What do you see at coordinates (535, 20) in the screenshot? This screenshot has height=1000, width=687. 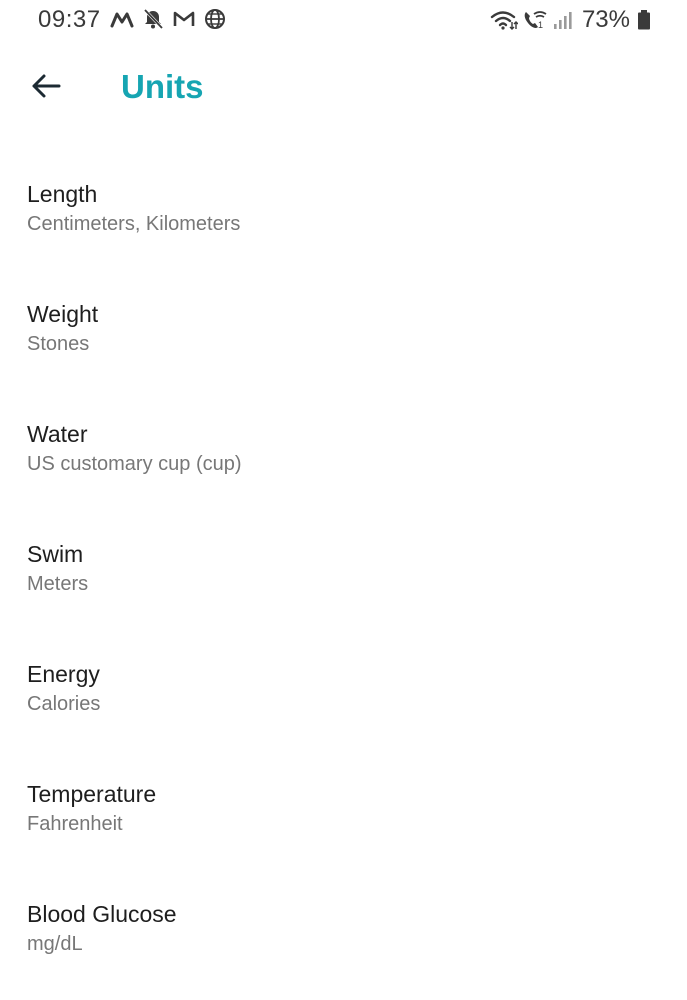 I see `wifi-calling-icon: 1` at bounding box center [535, 20].